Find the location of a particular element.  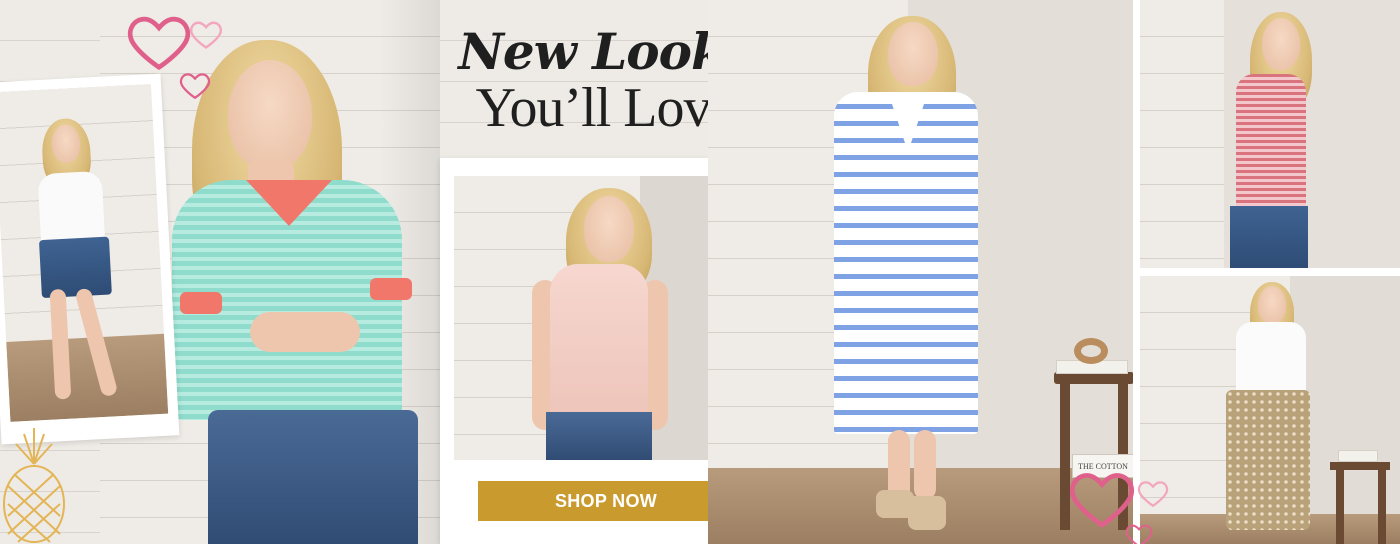

photo-pink-tee is located at coordinates (1270, 134).